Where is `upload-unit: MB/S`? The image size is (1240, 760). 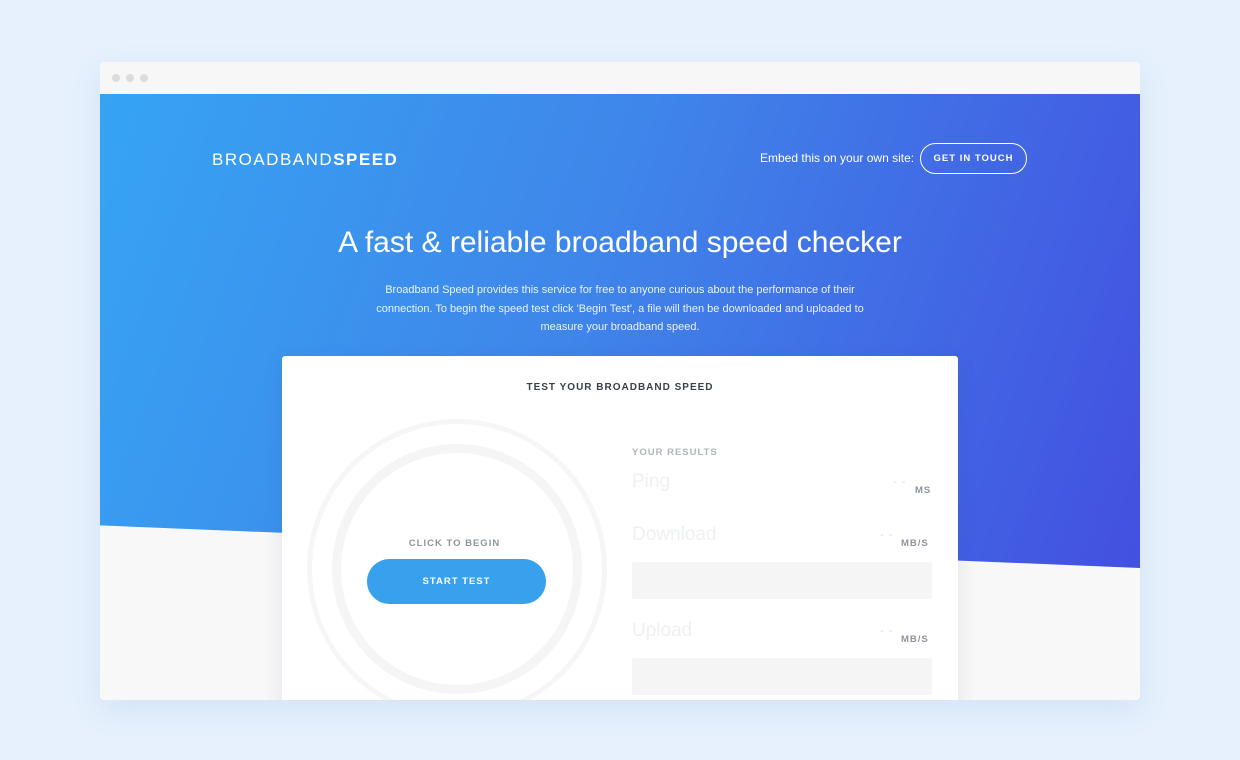
upload-unit: MB/S is located at coordinates (915, 639).